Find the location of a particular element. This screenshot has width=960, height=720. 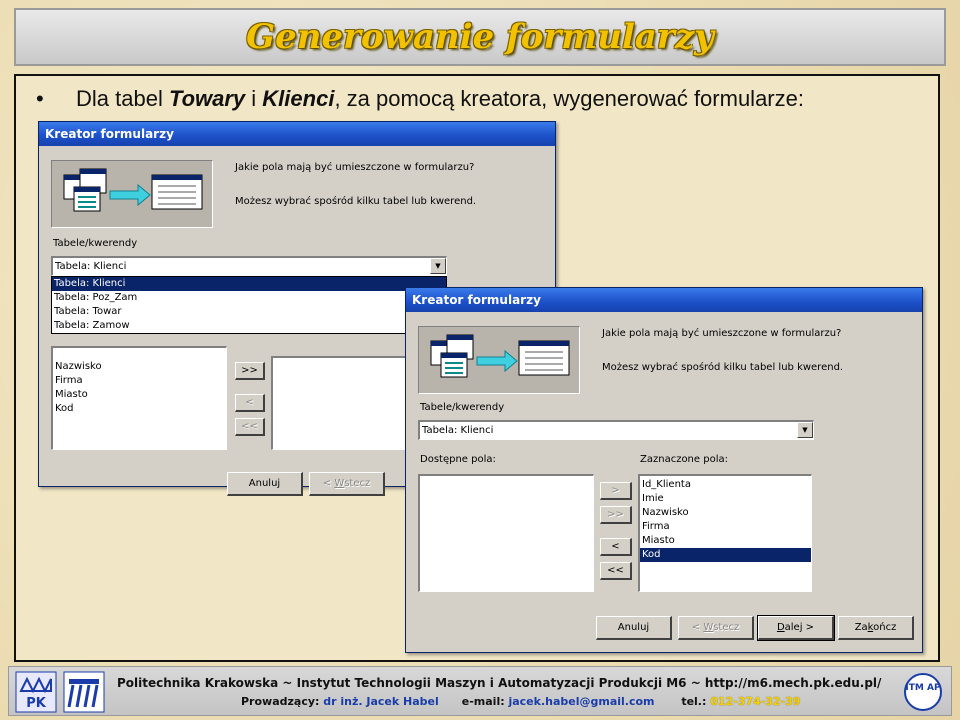

move-one-button: > is located at coordinates (616, 491).